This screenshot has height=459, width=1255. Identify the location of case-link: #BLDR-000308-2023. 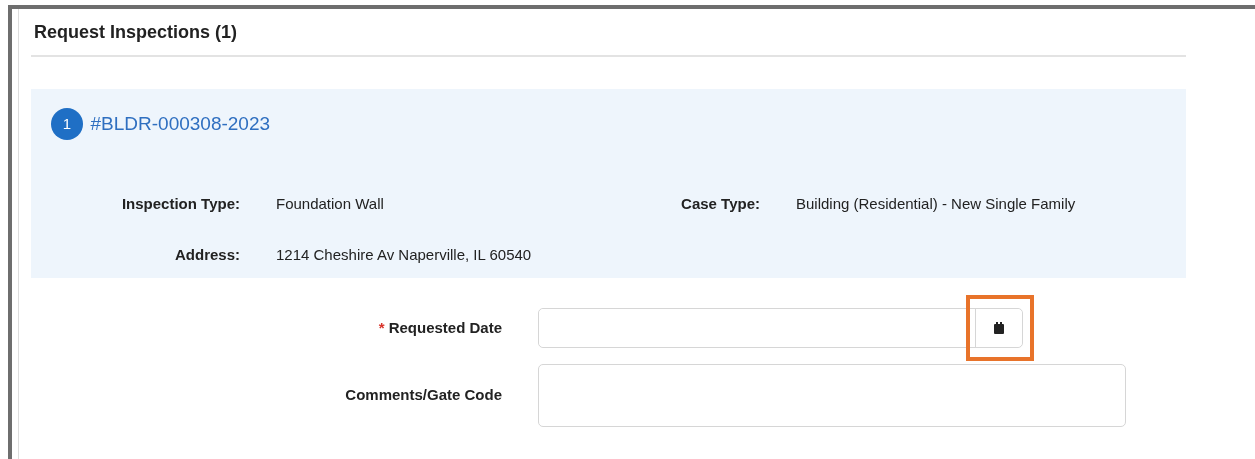
(180, 124).